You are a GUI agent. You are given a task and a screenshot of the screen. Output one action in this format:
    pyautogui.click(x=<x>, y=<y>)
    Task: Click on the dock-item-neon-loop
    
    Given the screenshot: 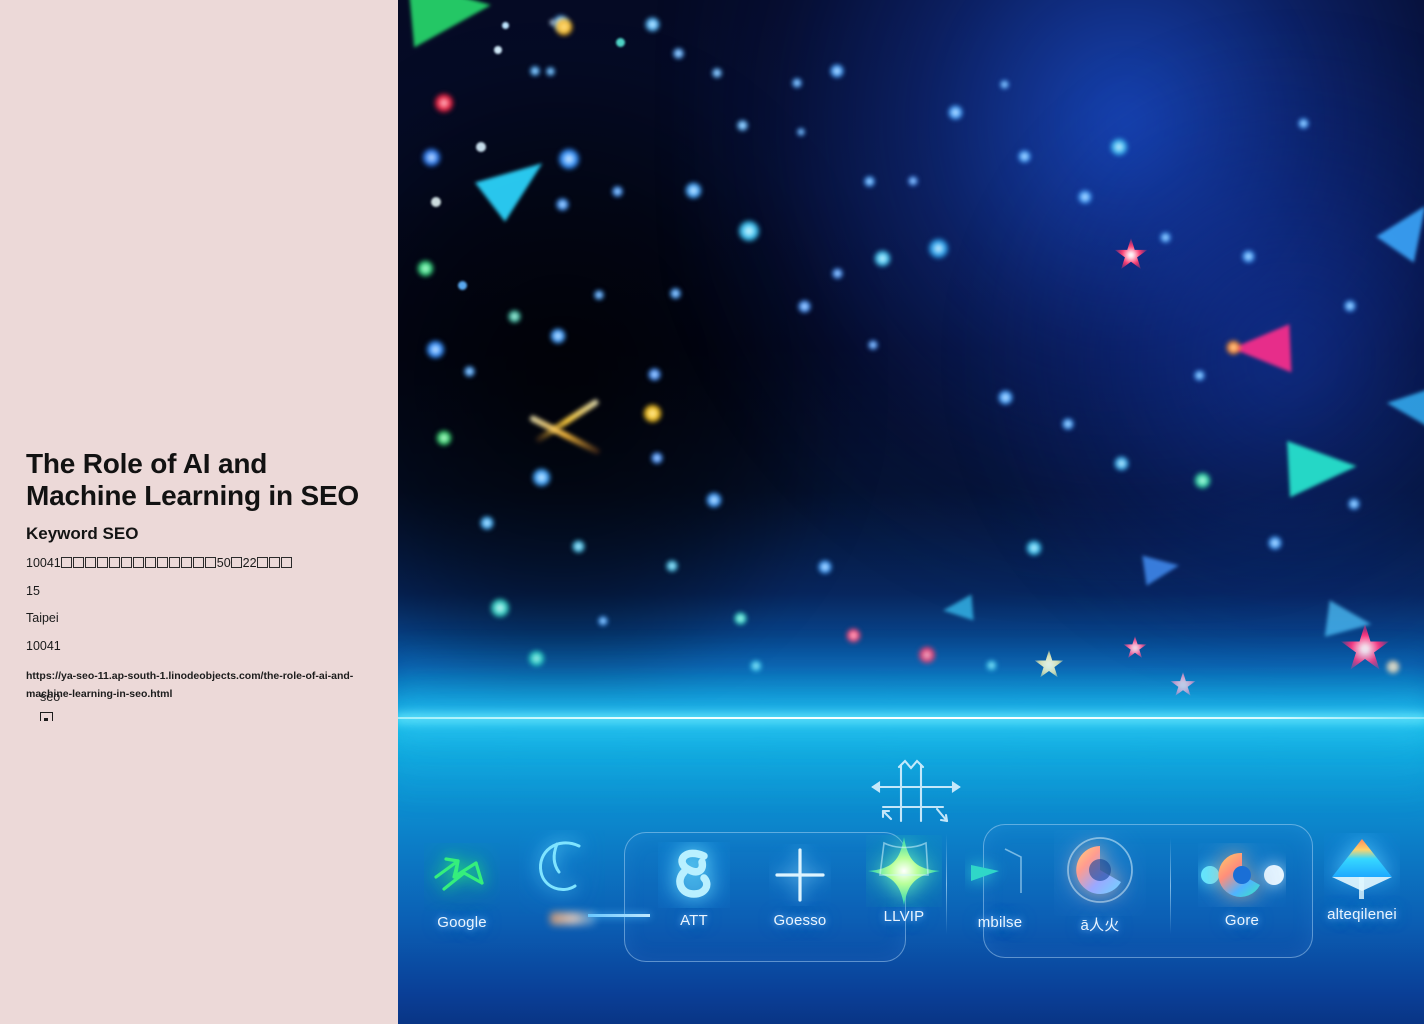 What is the action you would take?
    pyautogui.click(x=562, y=872)
    